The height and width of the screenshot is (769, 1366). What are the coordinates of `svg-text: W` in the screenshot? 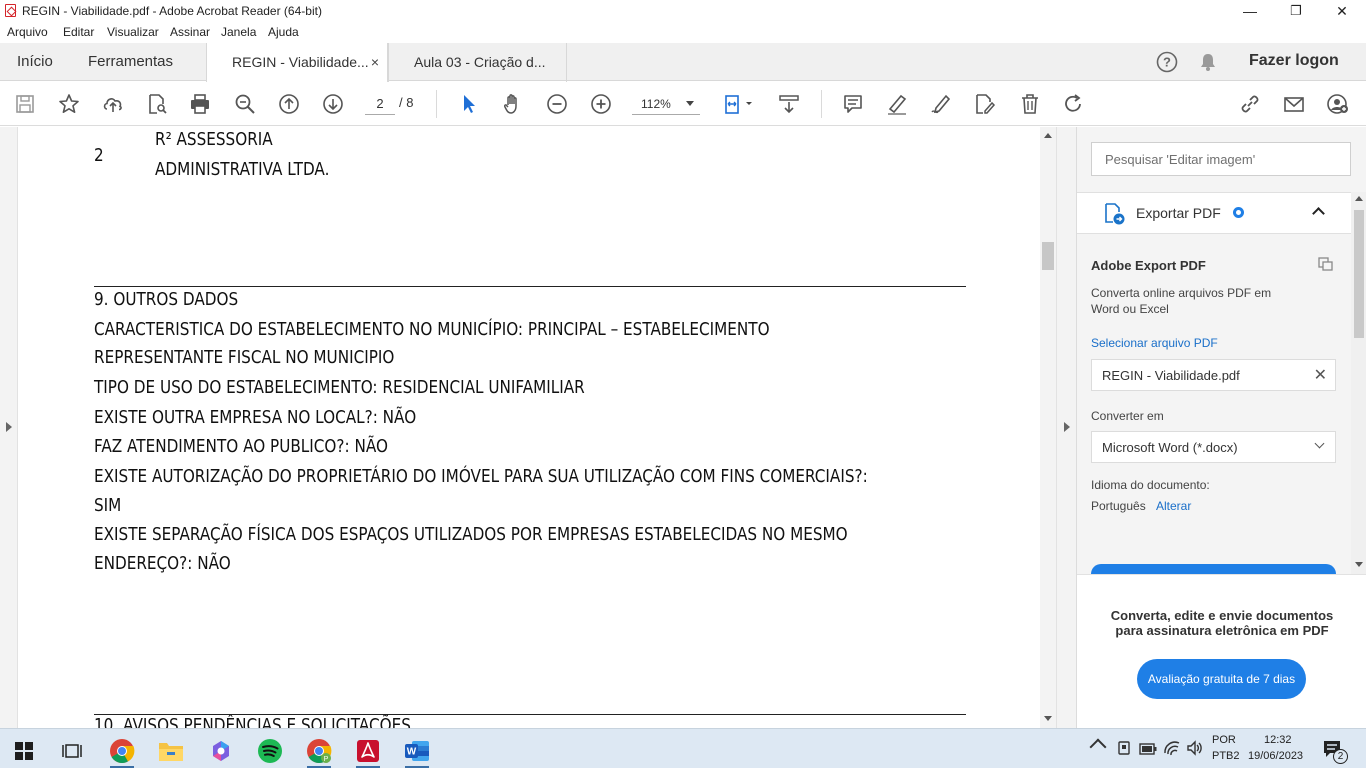 It's located at (412, 752).